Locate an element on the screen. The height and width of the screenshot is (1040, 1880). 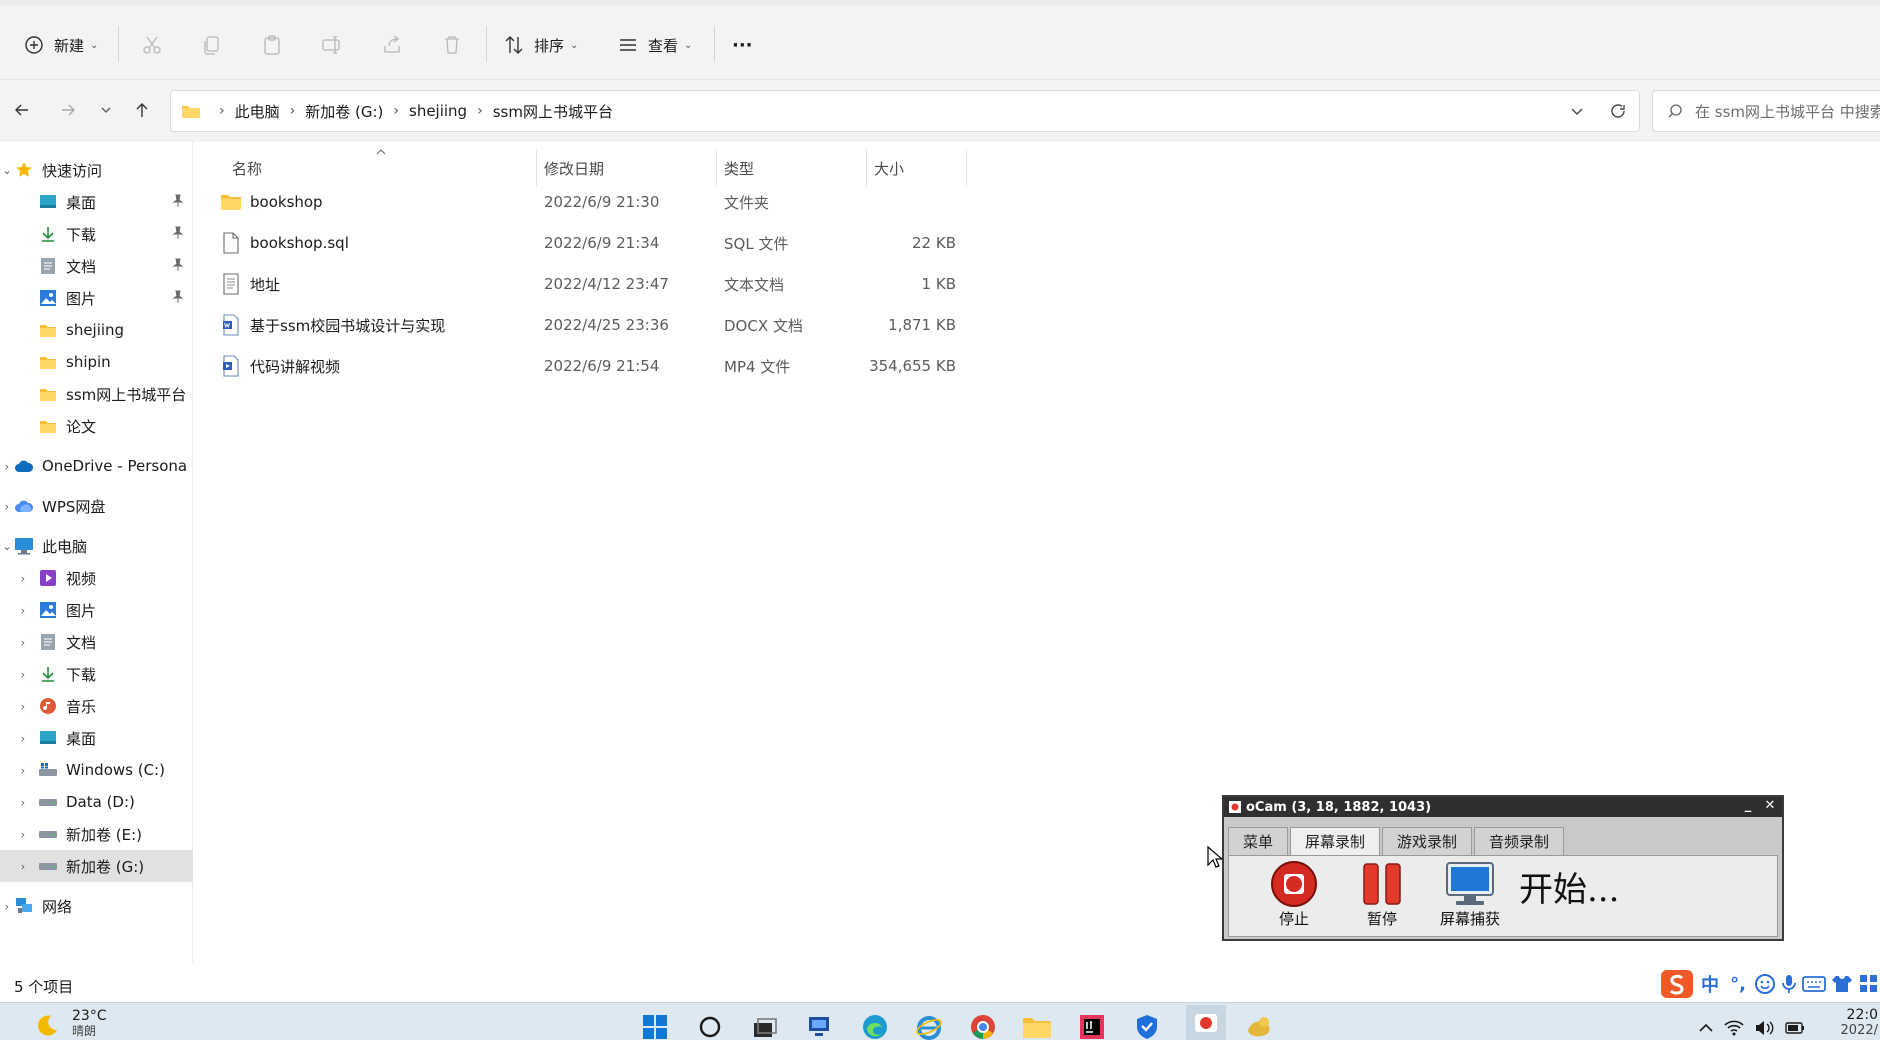
ocam-tab-game-recording: 游戏录制 is located at coordinates (1427, 841).